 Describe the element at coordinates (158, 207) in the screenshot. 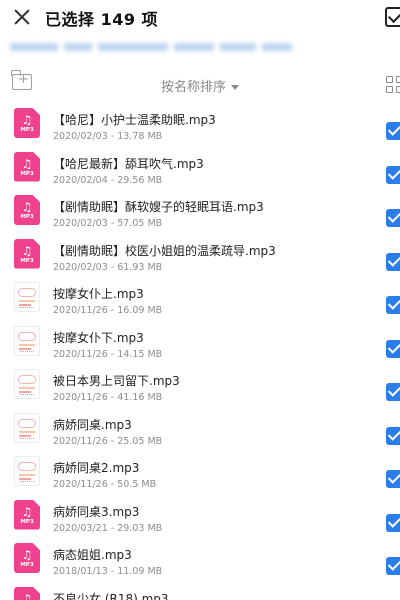

I see `file-name: 【剧情助眠】酥软嫂子的轻眠耳语.mp3` at that location.